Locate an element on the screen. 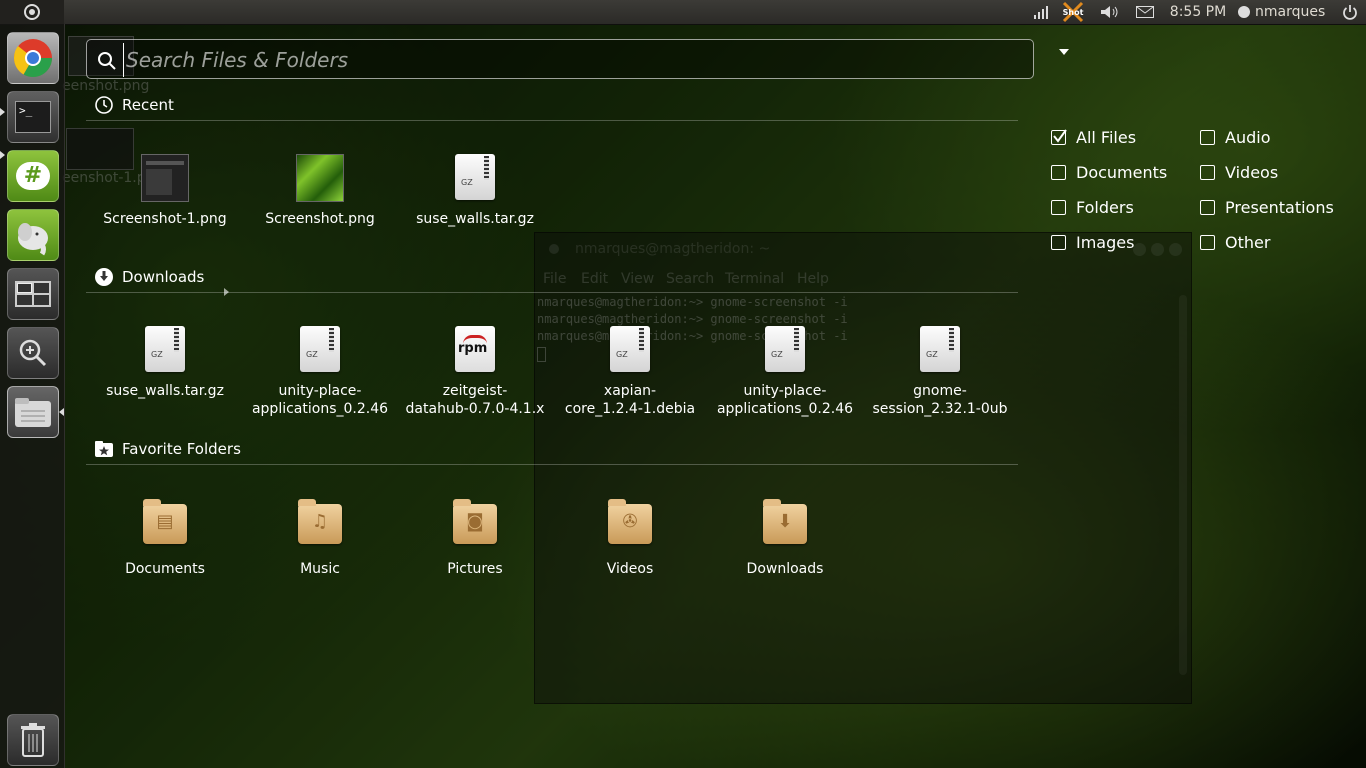  search-input is located at coordinates (575, 60).